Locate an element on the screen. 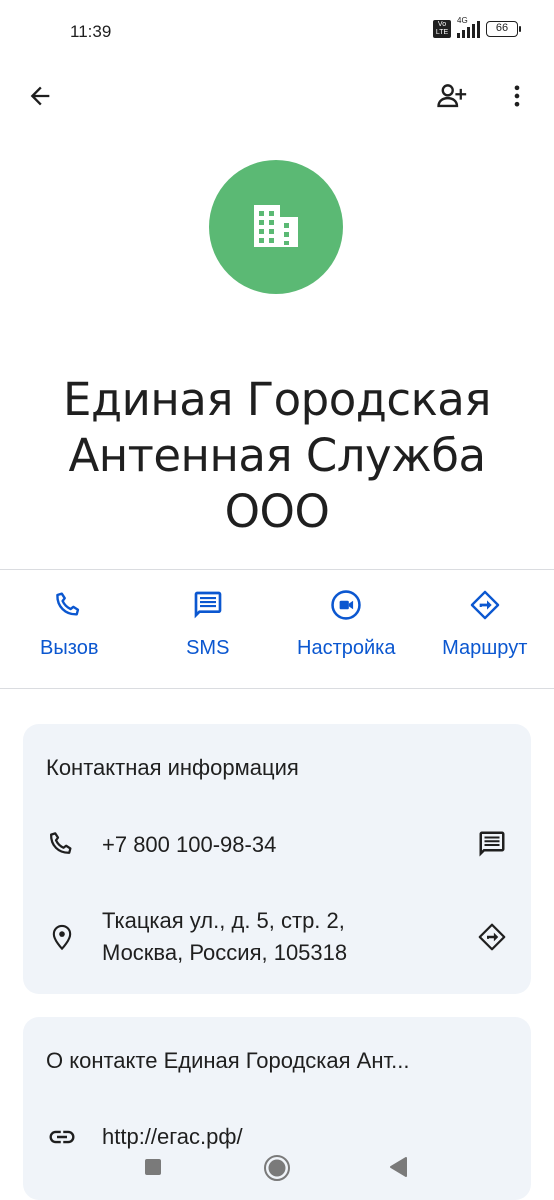 The height and width of the screenshot is (1200, 554). arrow-back-icon is located at coordinates (40, 96).